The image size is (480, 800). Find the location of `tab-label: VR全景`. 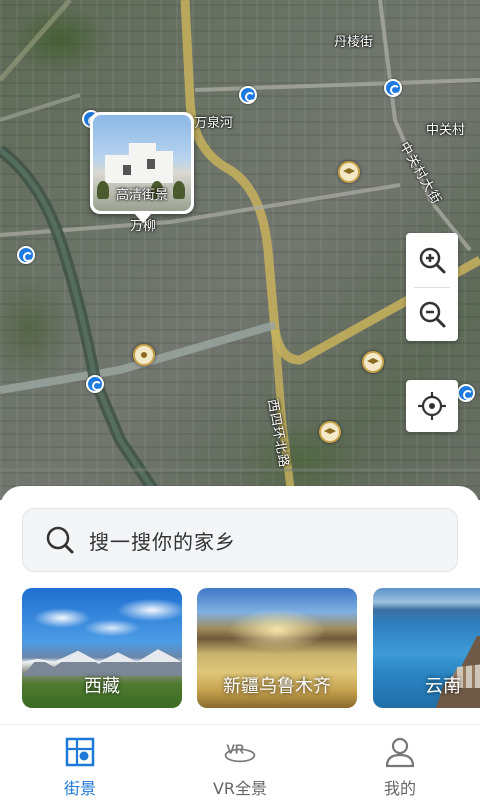

tab-label: VR全景 is located at coordinates (240, 788).